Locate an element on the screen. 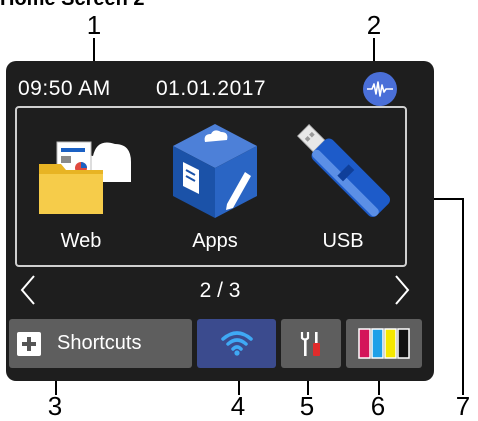  chevron-right-icon is located at coordinates (402, 290).